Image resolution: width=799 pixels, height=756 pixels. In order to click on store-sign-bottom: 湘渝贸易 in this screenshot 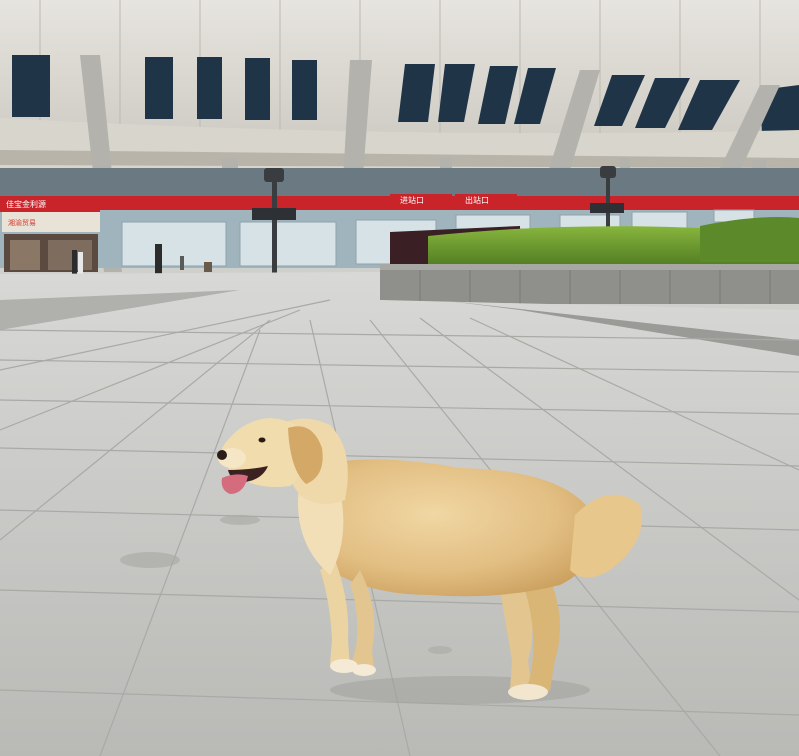, I will do `click(22, 222)`.